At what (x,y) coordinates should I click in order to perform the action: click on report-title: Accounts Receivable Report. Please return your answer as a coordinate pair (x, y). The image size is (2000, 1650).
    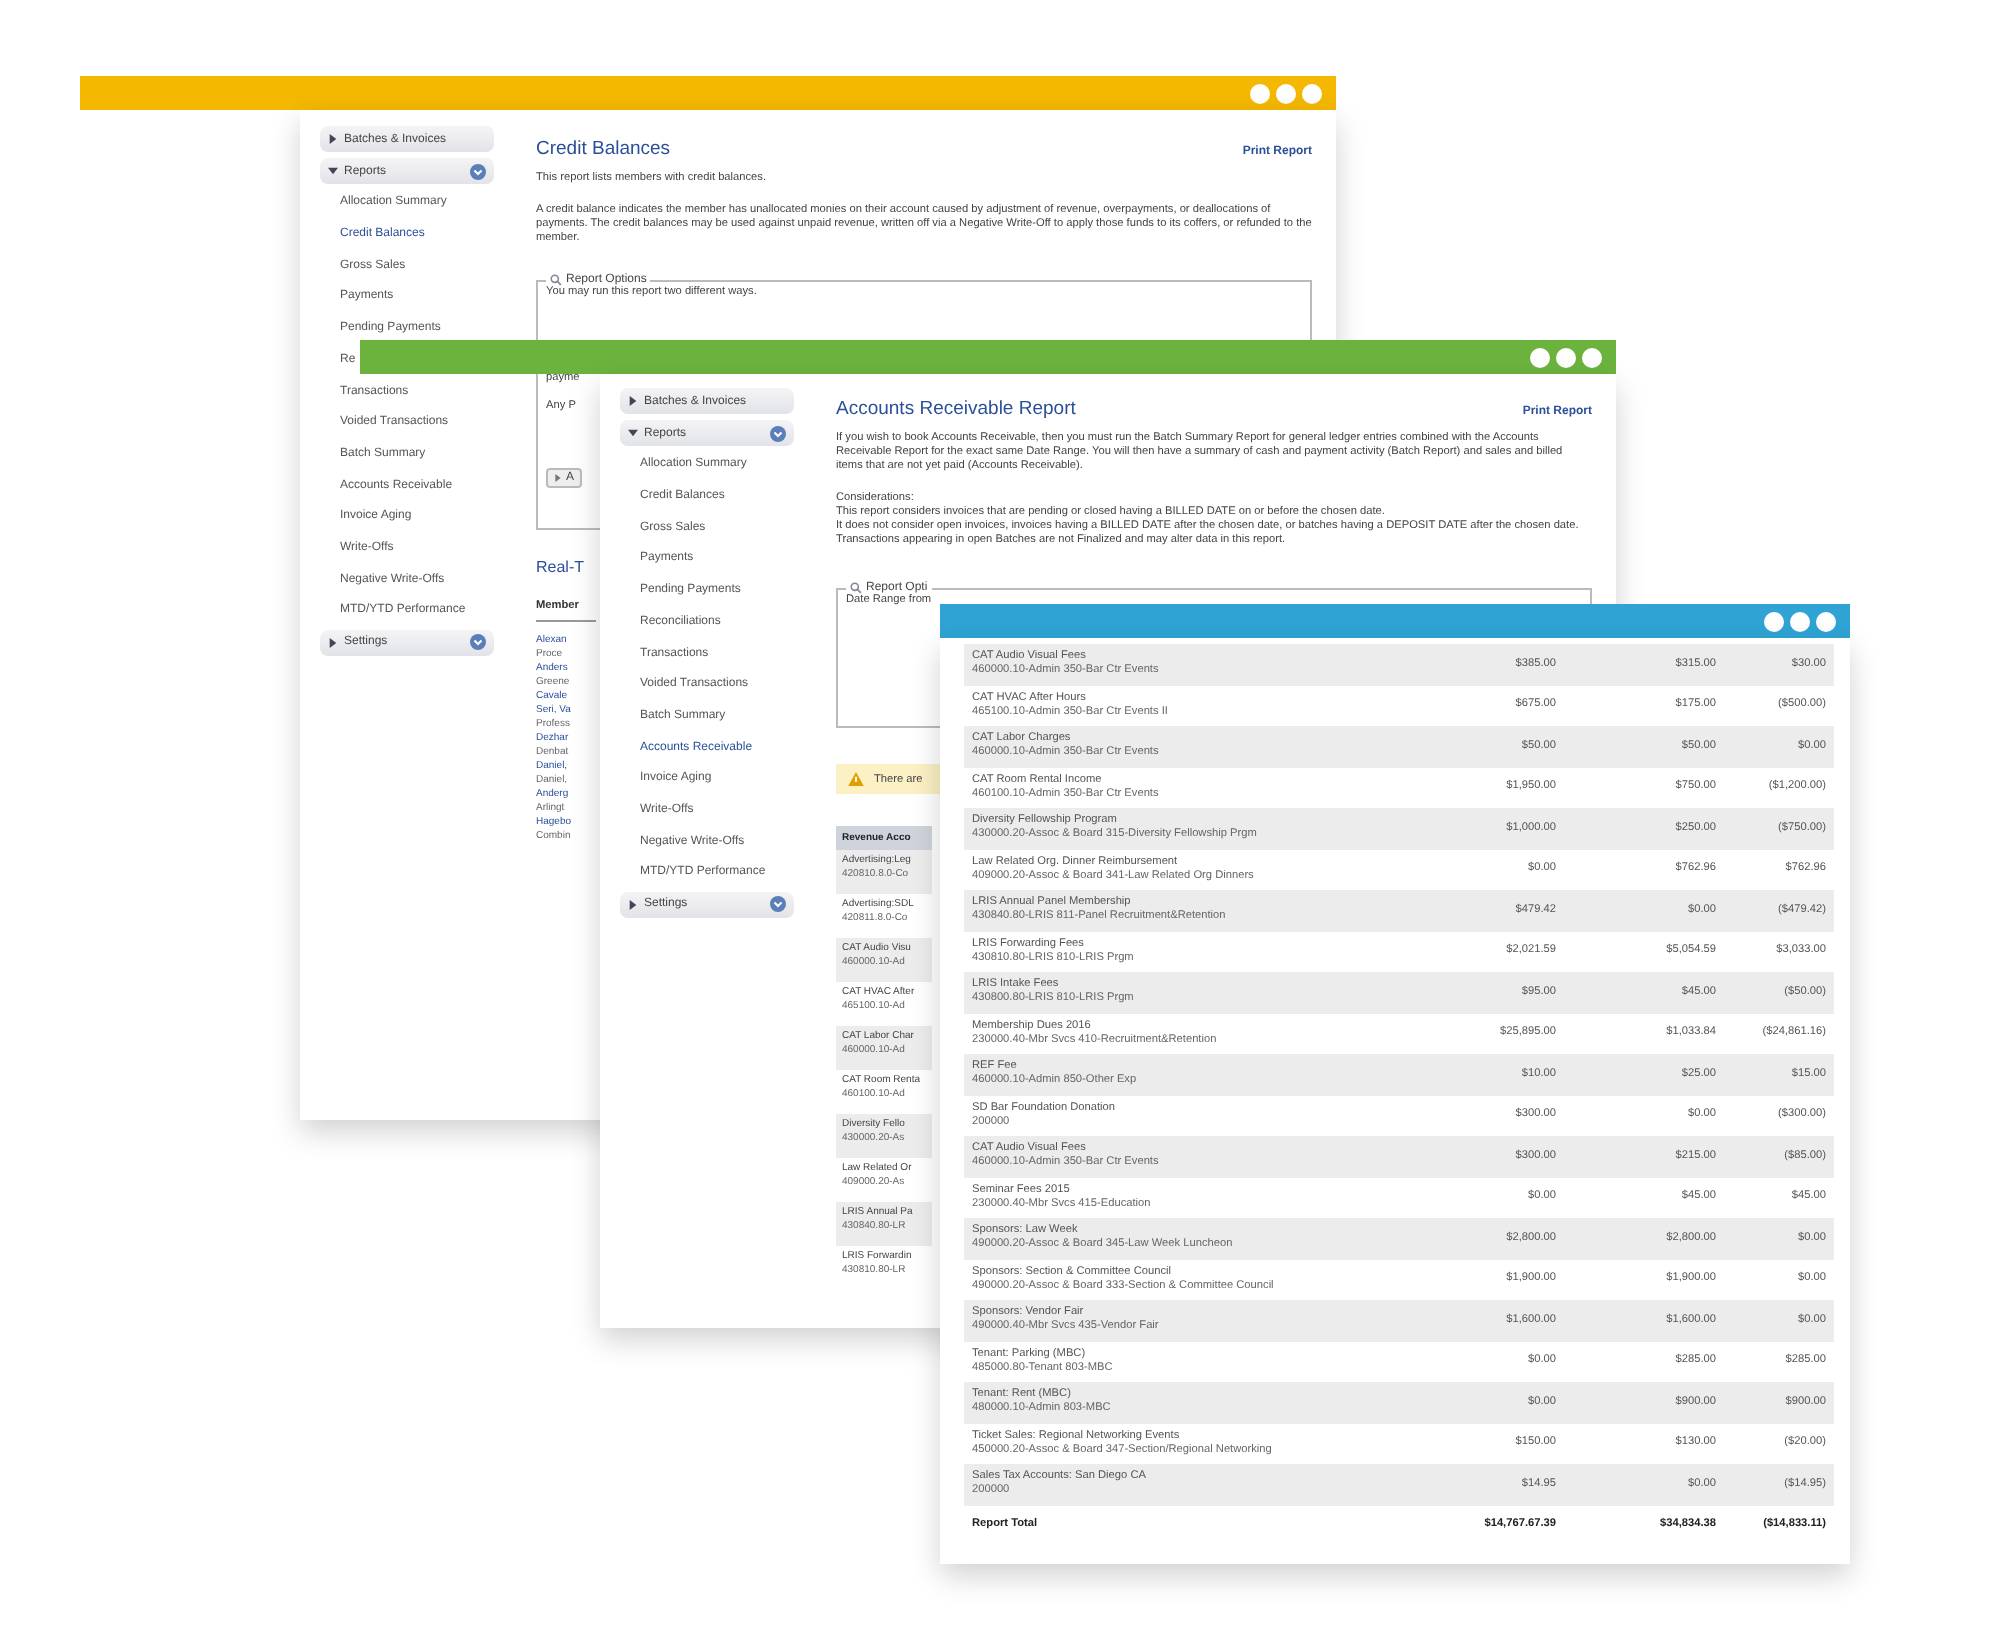
    Looking at the image, I should click on (956, 409).